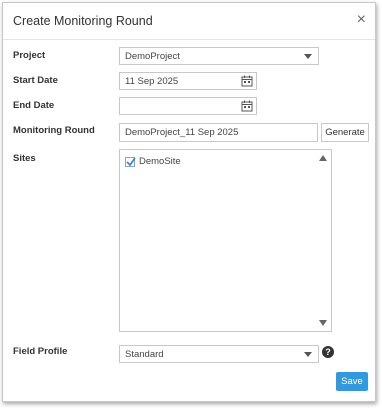  Describe the element at coordinates (352, 381) in the screenshot. I see `save-button: Save` at that location.